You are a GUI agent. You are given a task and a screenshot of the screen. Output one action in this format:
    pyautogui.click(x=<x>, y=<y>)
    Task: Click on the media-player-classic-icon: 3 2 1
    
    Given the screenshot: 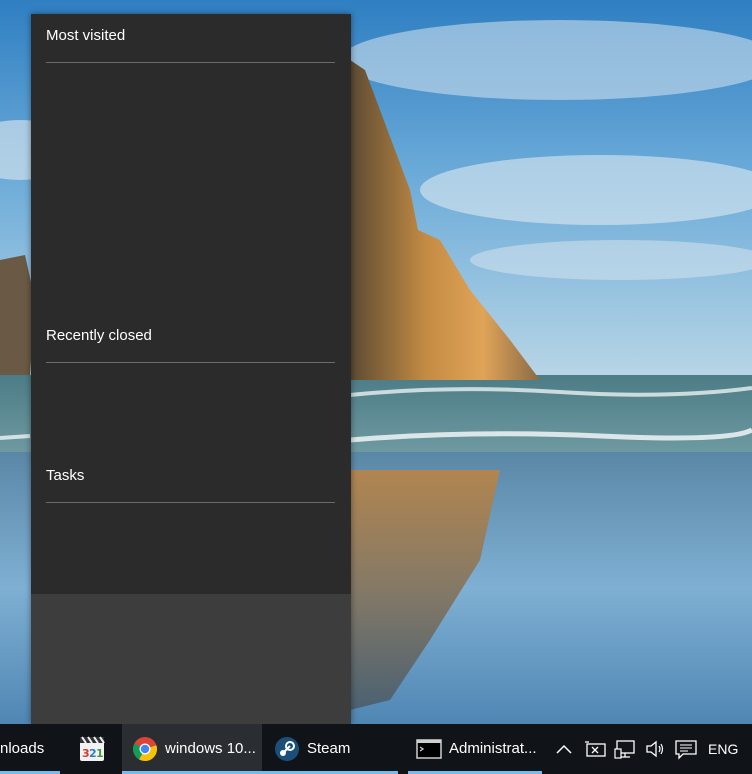 What is the action you would take?
    pyautogui.click(x=92, y=748)
    